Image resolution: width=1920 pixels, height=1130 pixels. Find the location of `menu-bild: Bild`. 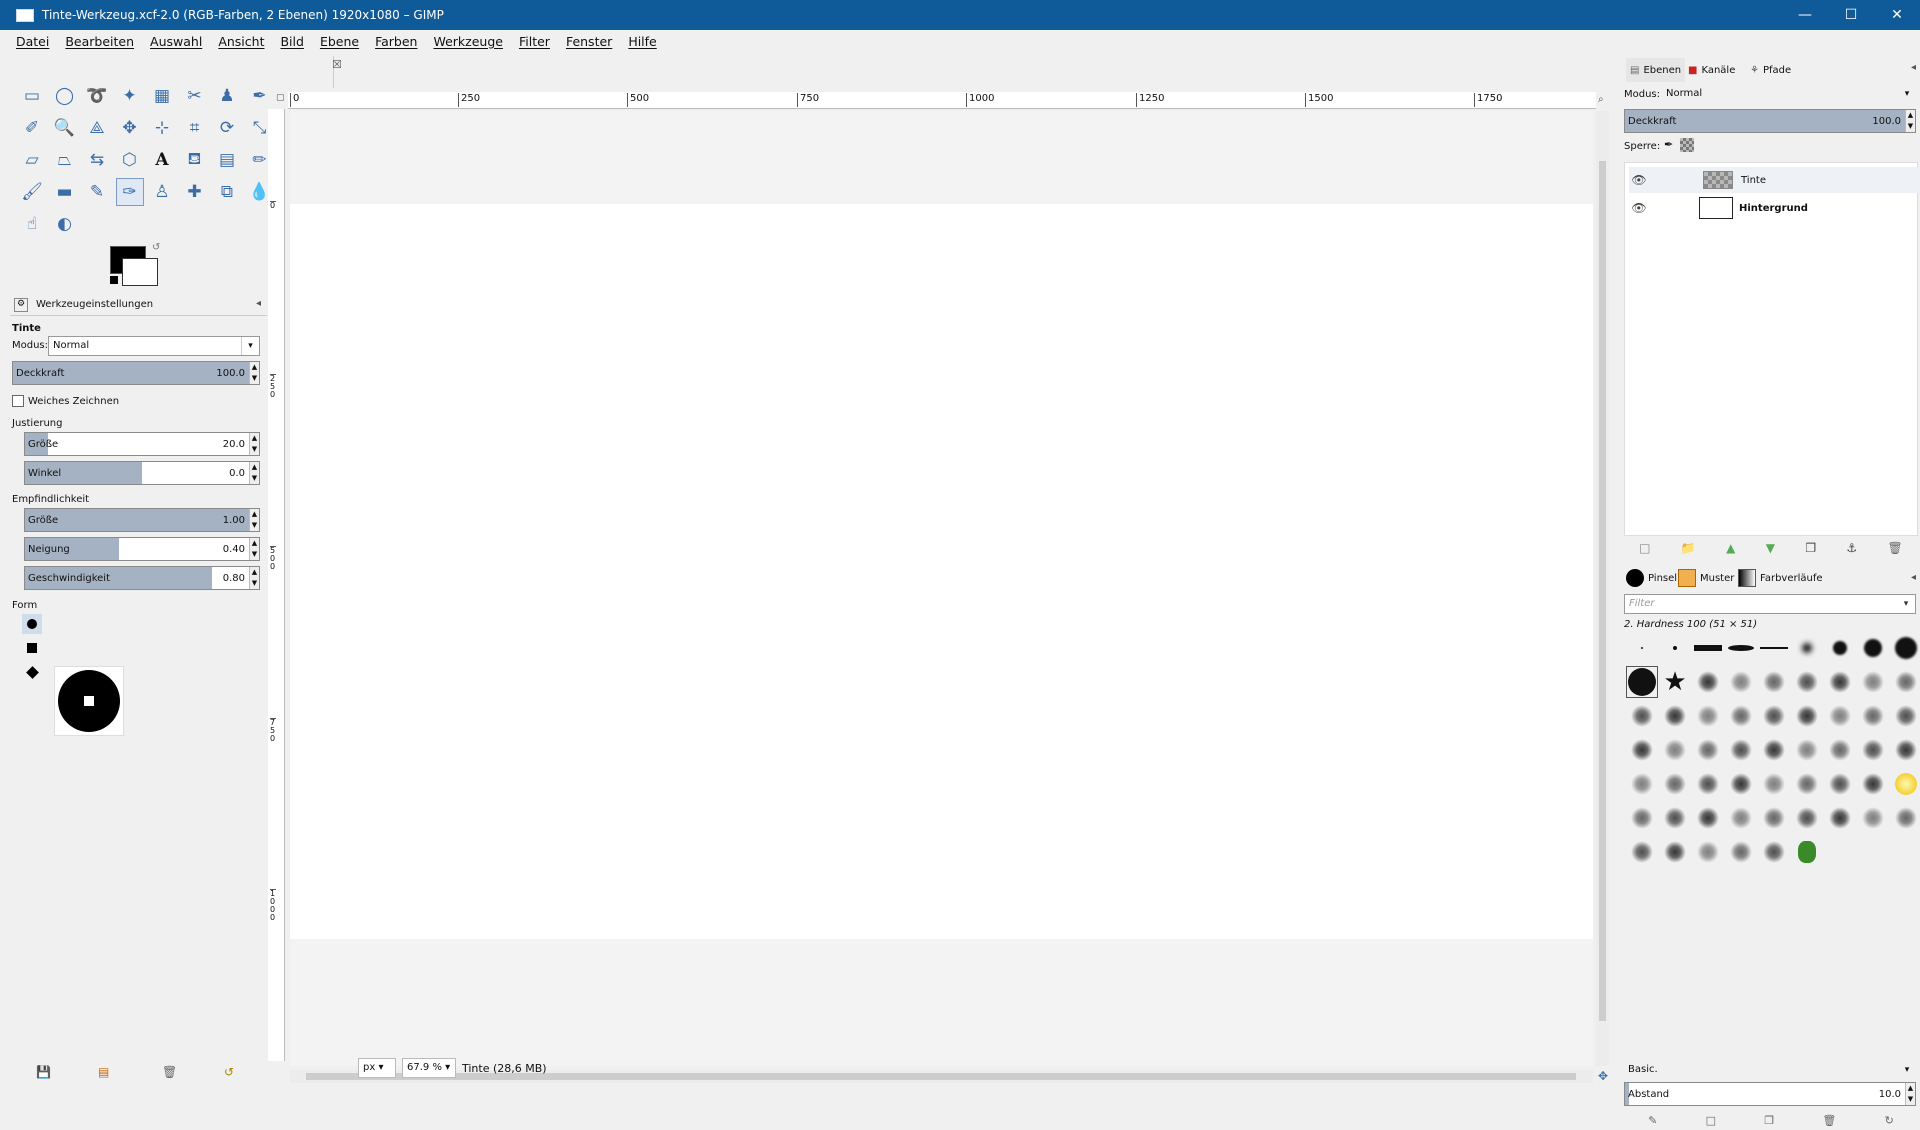

menu-bild: Bild is located at coordinates (291, 41).